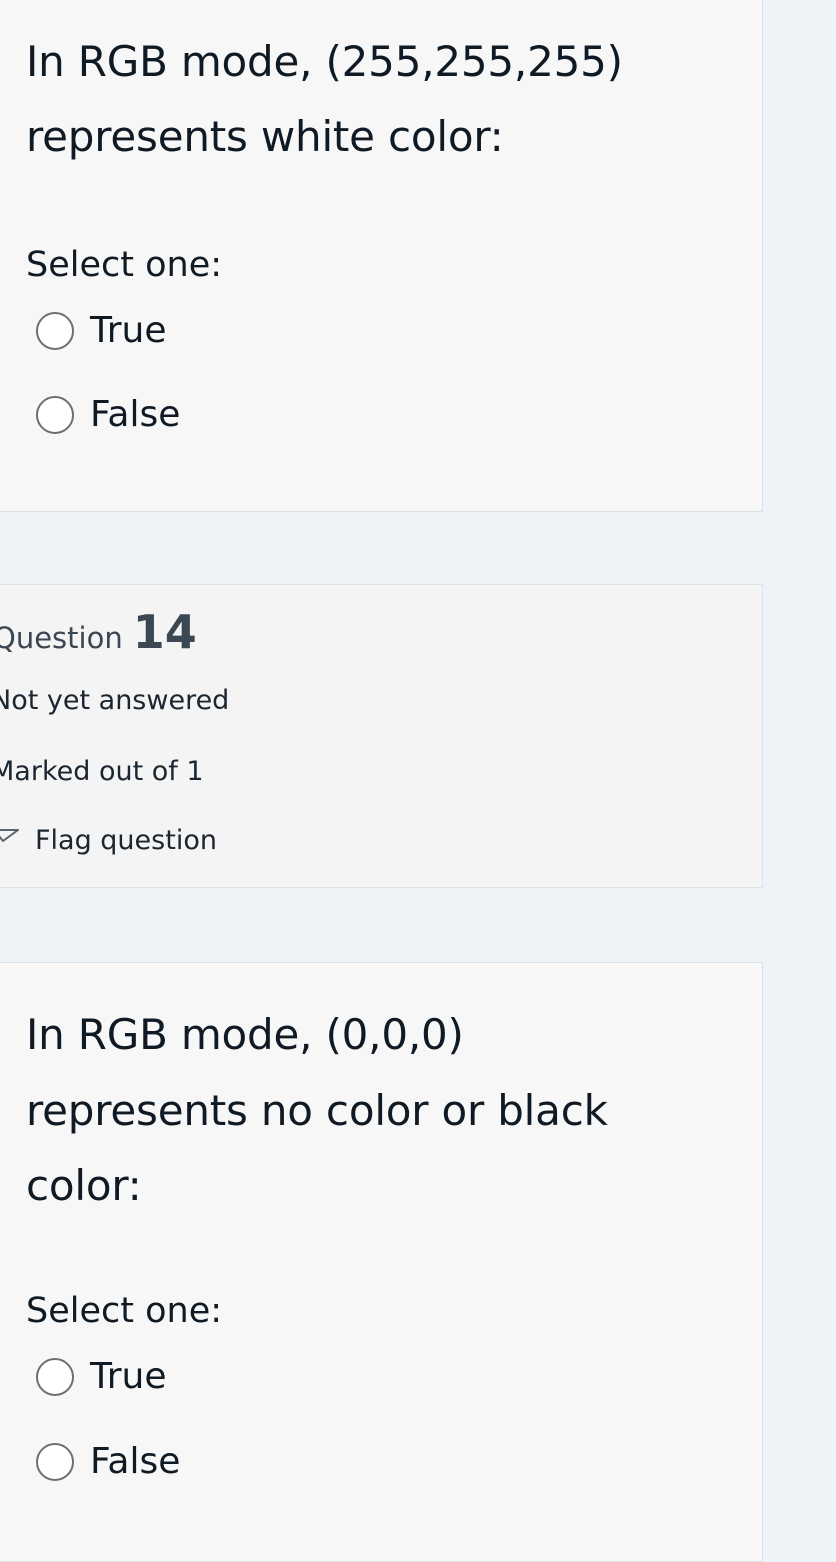 The width and height of the screenshot is (836, 1562). Describe the element at coordinates (61, 638) in the screenshot. I see `question-word: Question` at that location.